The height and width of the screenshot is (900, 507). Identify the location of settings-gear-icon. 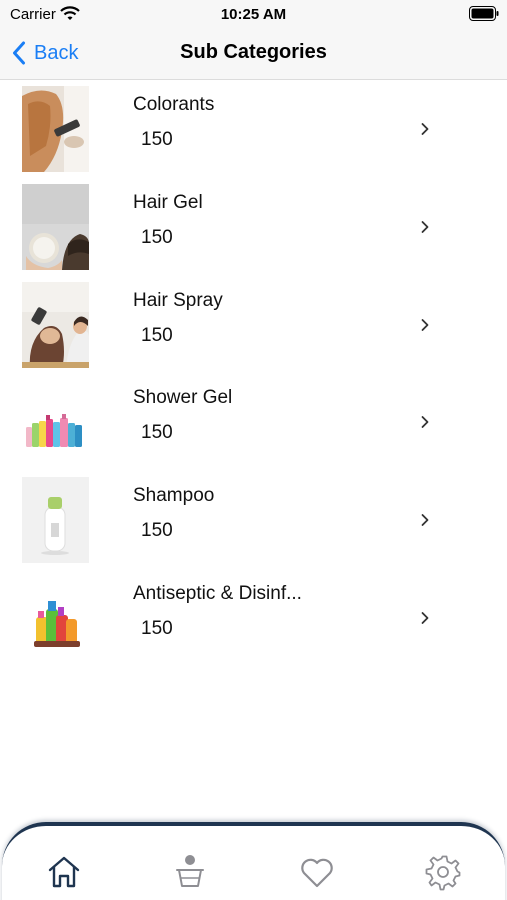
(443, 873).